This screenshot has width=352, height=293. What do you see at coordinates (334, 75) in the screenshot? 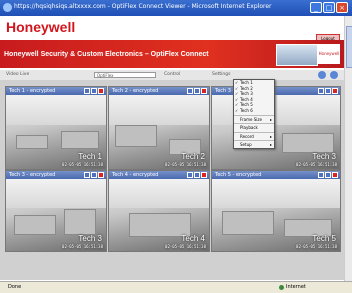
I see `next-arrow-icon` at bounding box center [334, 75].